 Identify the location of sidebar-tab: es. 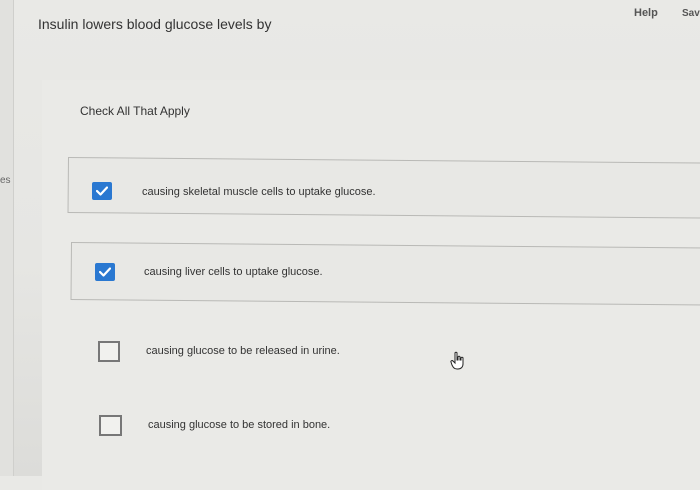
(6, 185).